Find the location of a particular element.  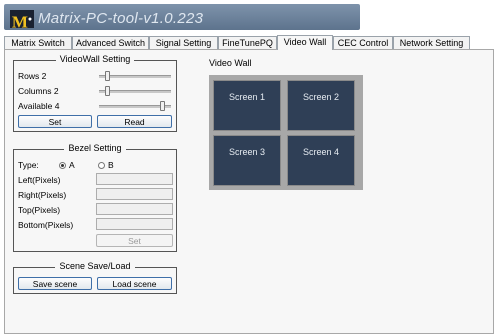

rows-slider is located at coordinates (135, 76).